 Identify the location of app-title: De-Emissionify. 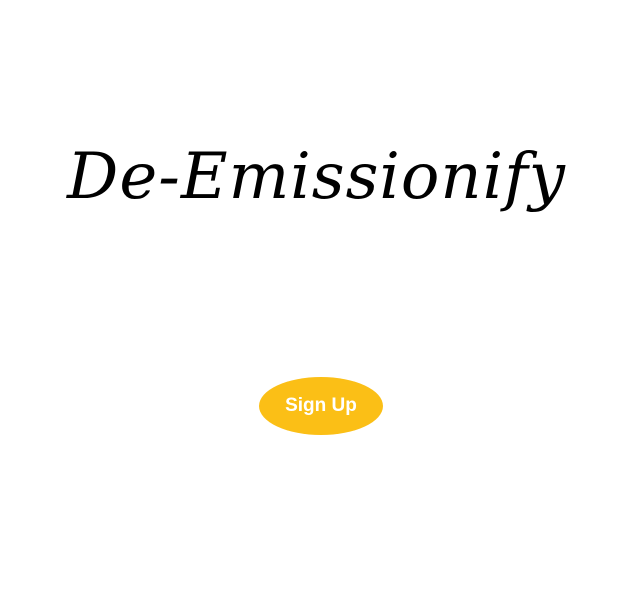
(316, 177).